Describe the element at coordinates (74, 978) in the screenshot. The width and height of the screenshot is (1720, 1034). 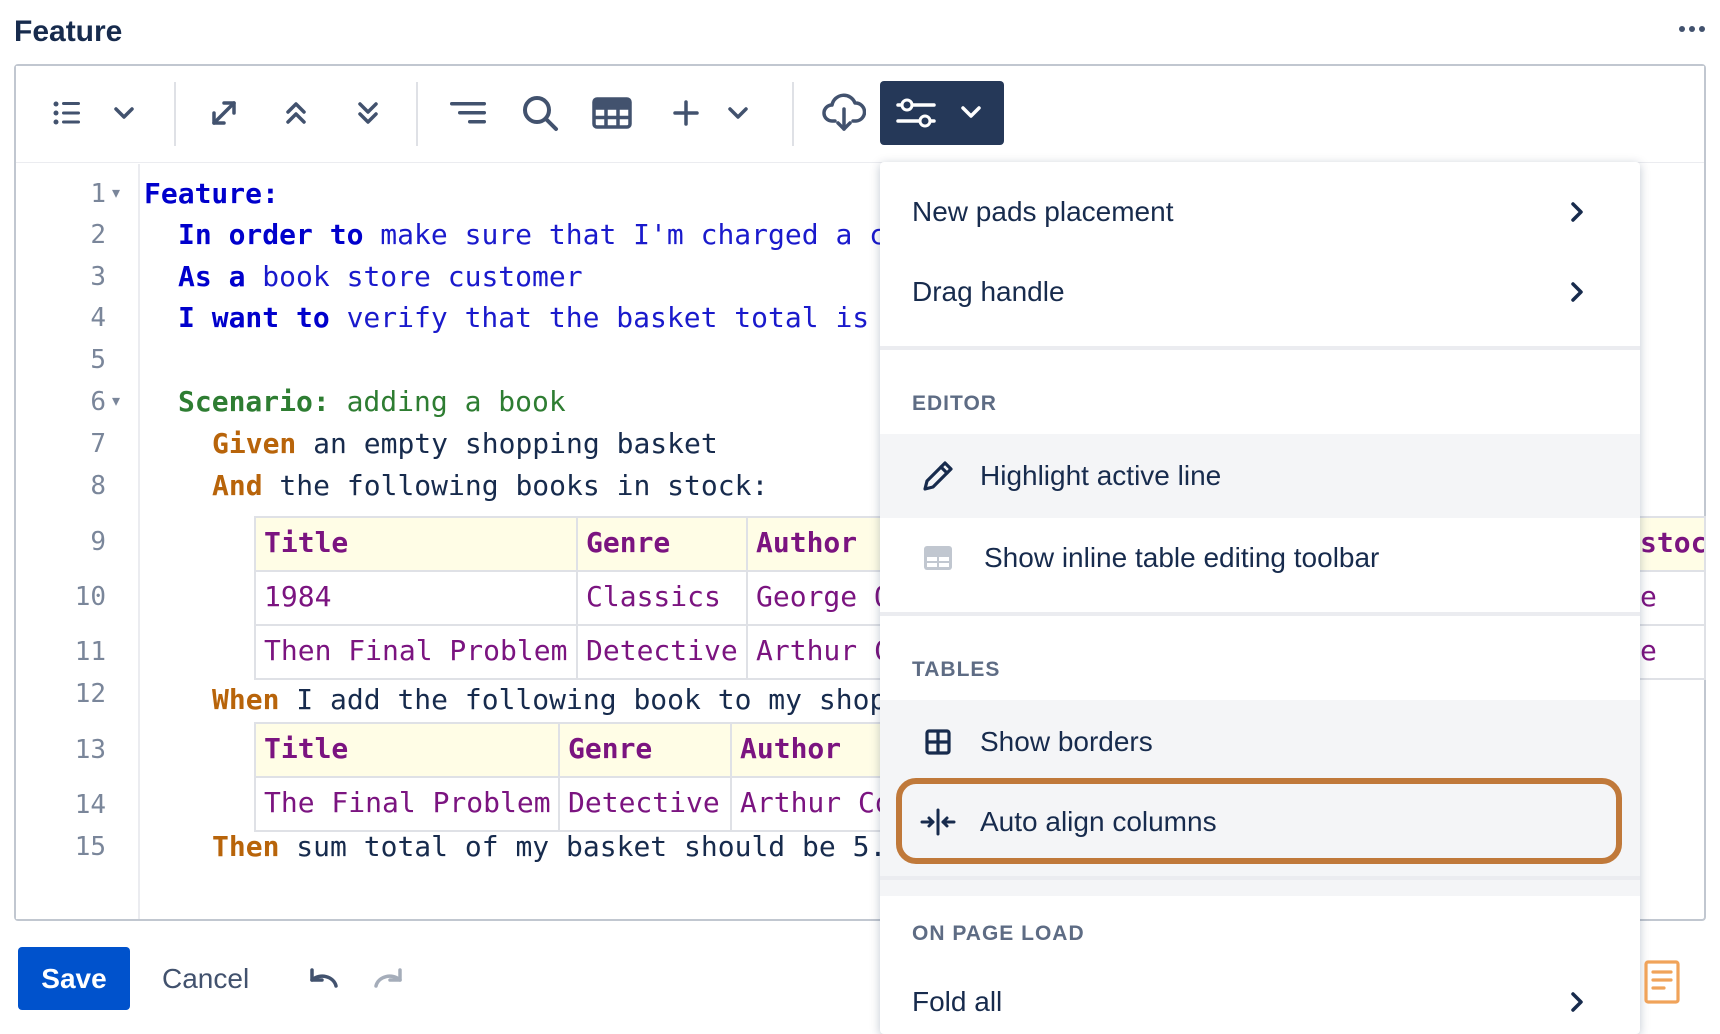
I see `save-button: Save` at that location.